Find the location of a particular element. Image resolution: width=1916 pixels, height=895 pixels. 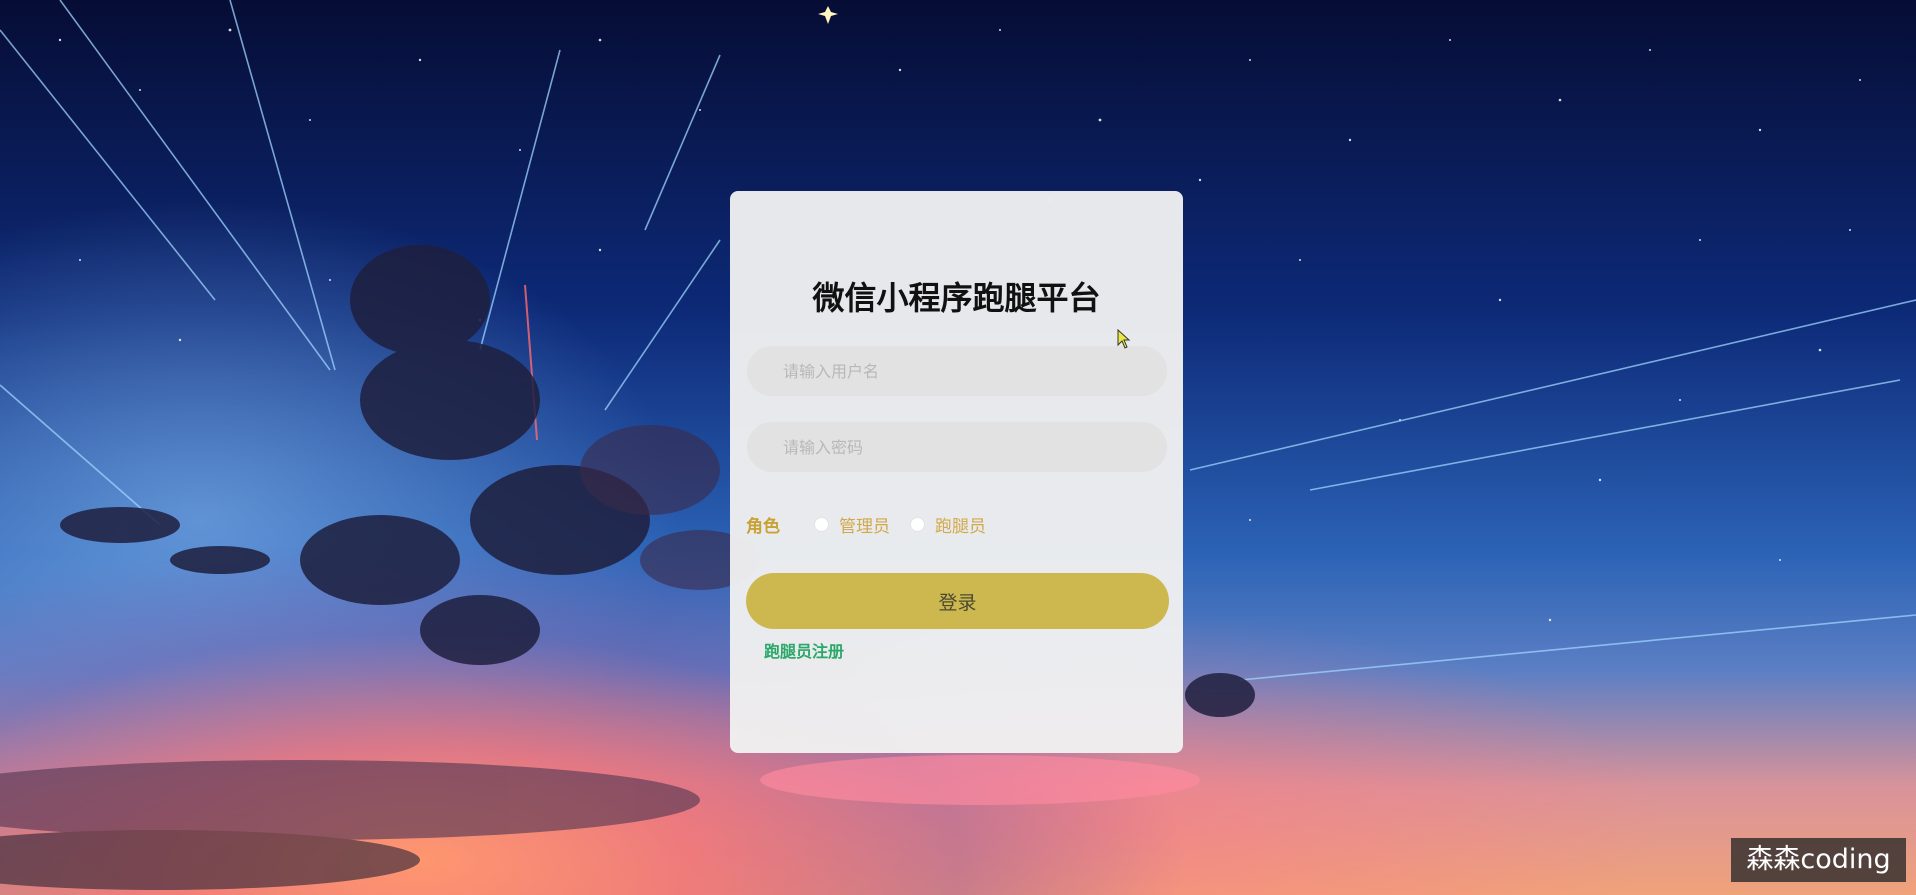

username-input is located at coordinates (957, 371).